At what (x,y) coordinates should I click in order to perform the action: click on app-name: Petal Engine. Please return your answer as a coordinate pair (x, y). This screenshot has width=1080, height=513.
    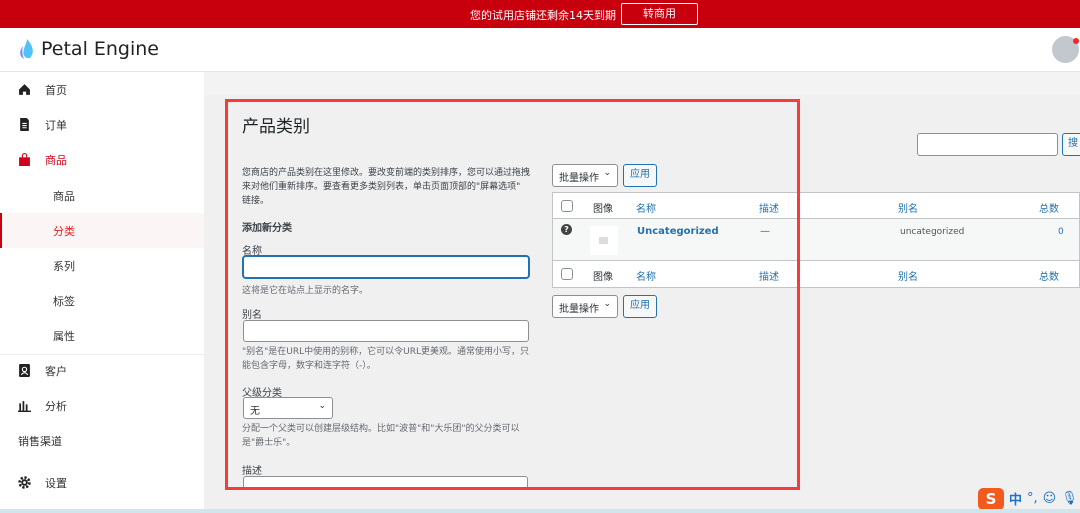
    Looking at the image, I should click on (100, 49).